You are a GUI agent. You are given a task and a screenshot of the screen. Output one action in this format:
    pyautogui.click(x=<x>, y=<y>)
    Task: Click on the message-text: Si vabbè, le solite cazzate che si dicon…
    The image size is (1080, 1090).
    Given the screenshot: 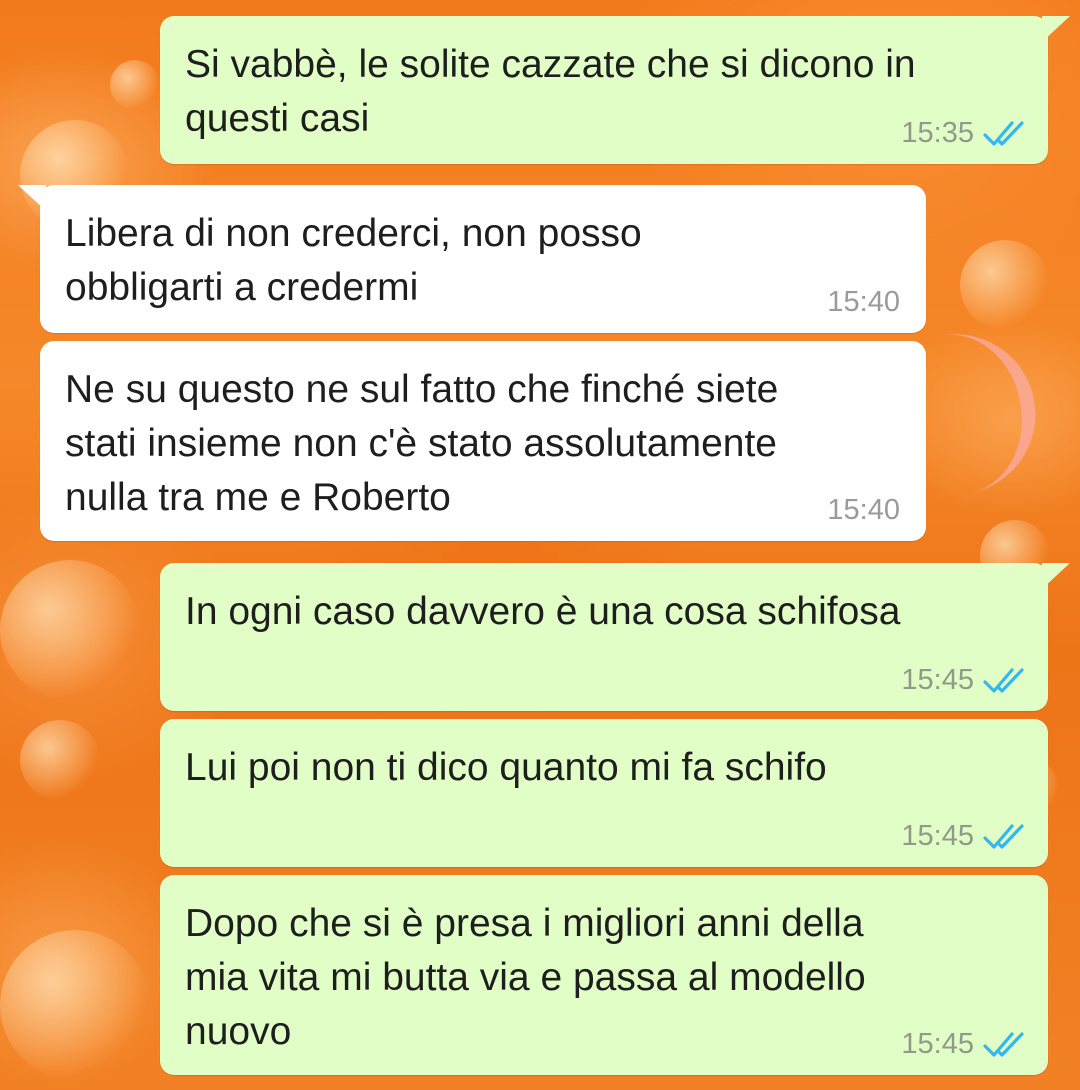 What is the action you would take?
    pyautogui.click(x=550, y=91)
    